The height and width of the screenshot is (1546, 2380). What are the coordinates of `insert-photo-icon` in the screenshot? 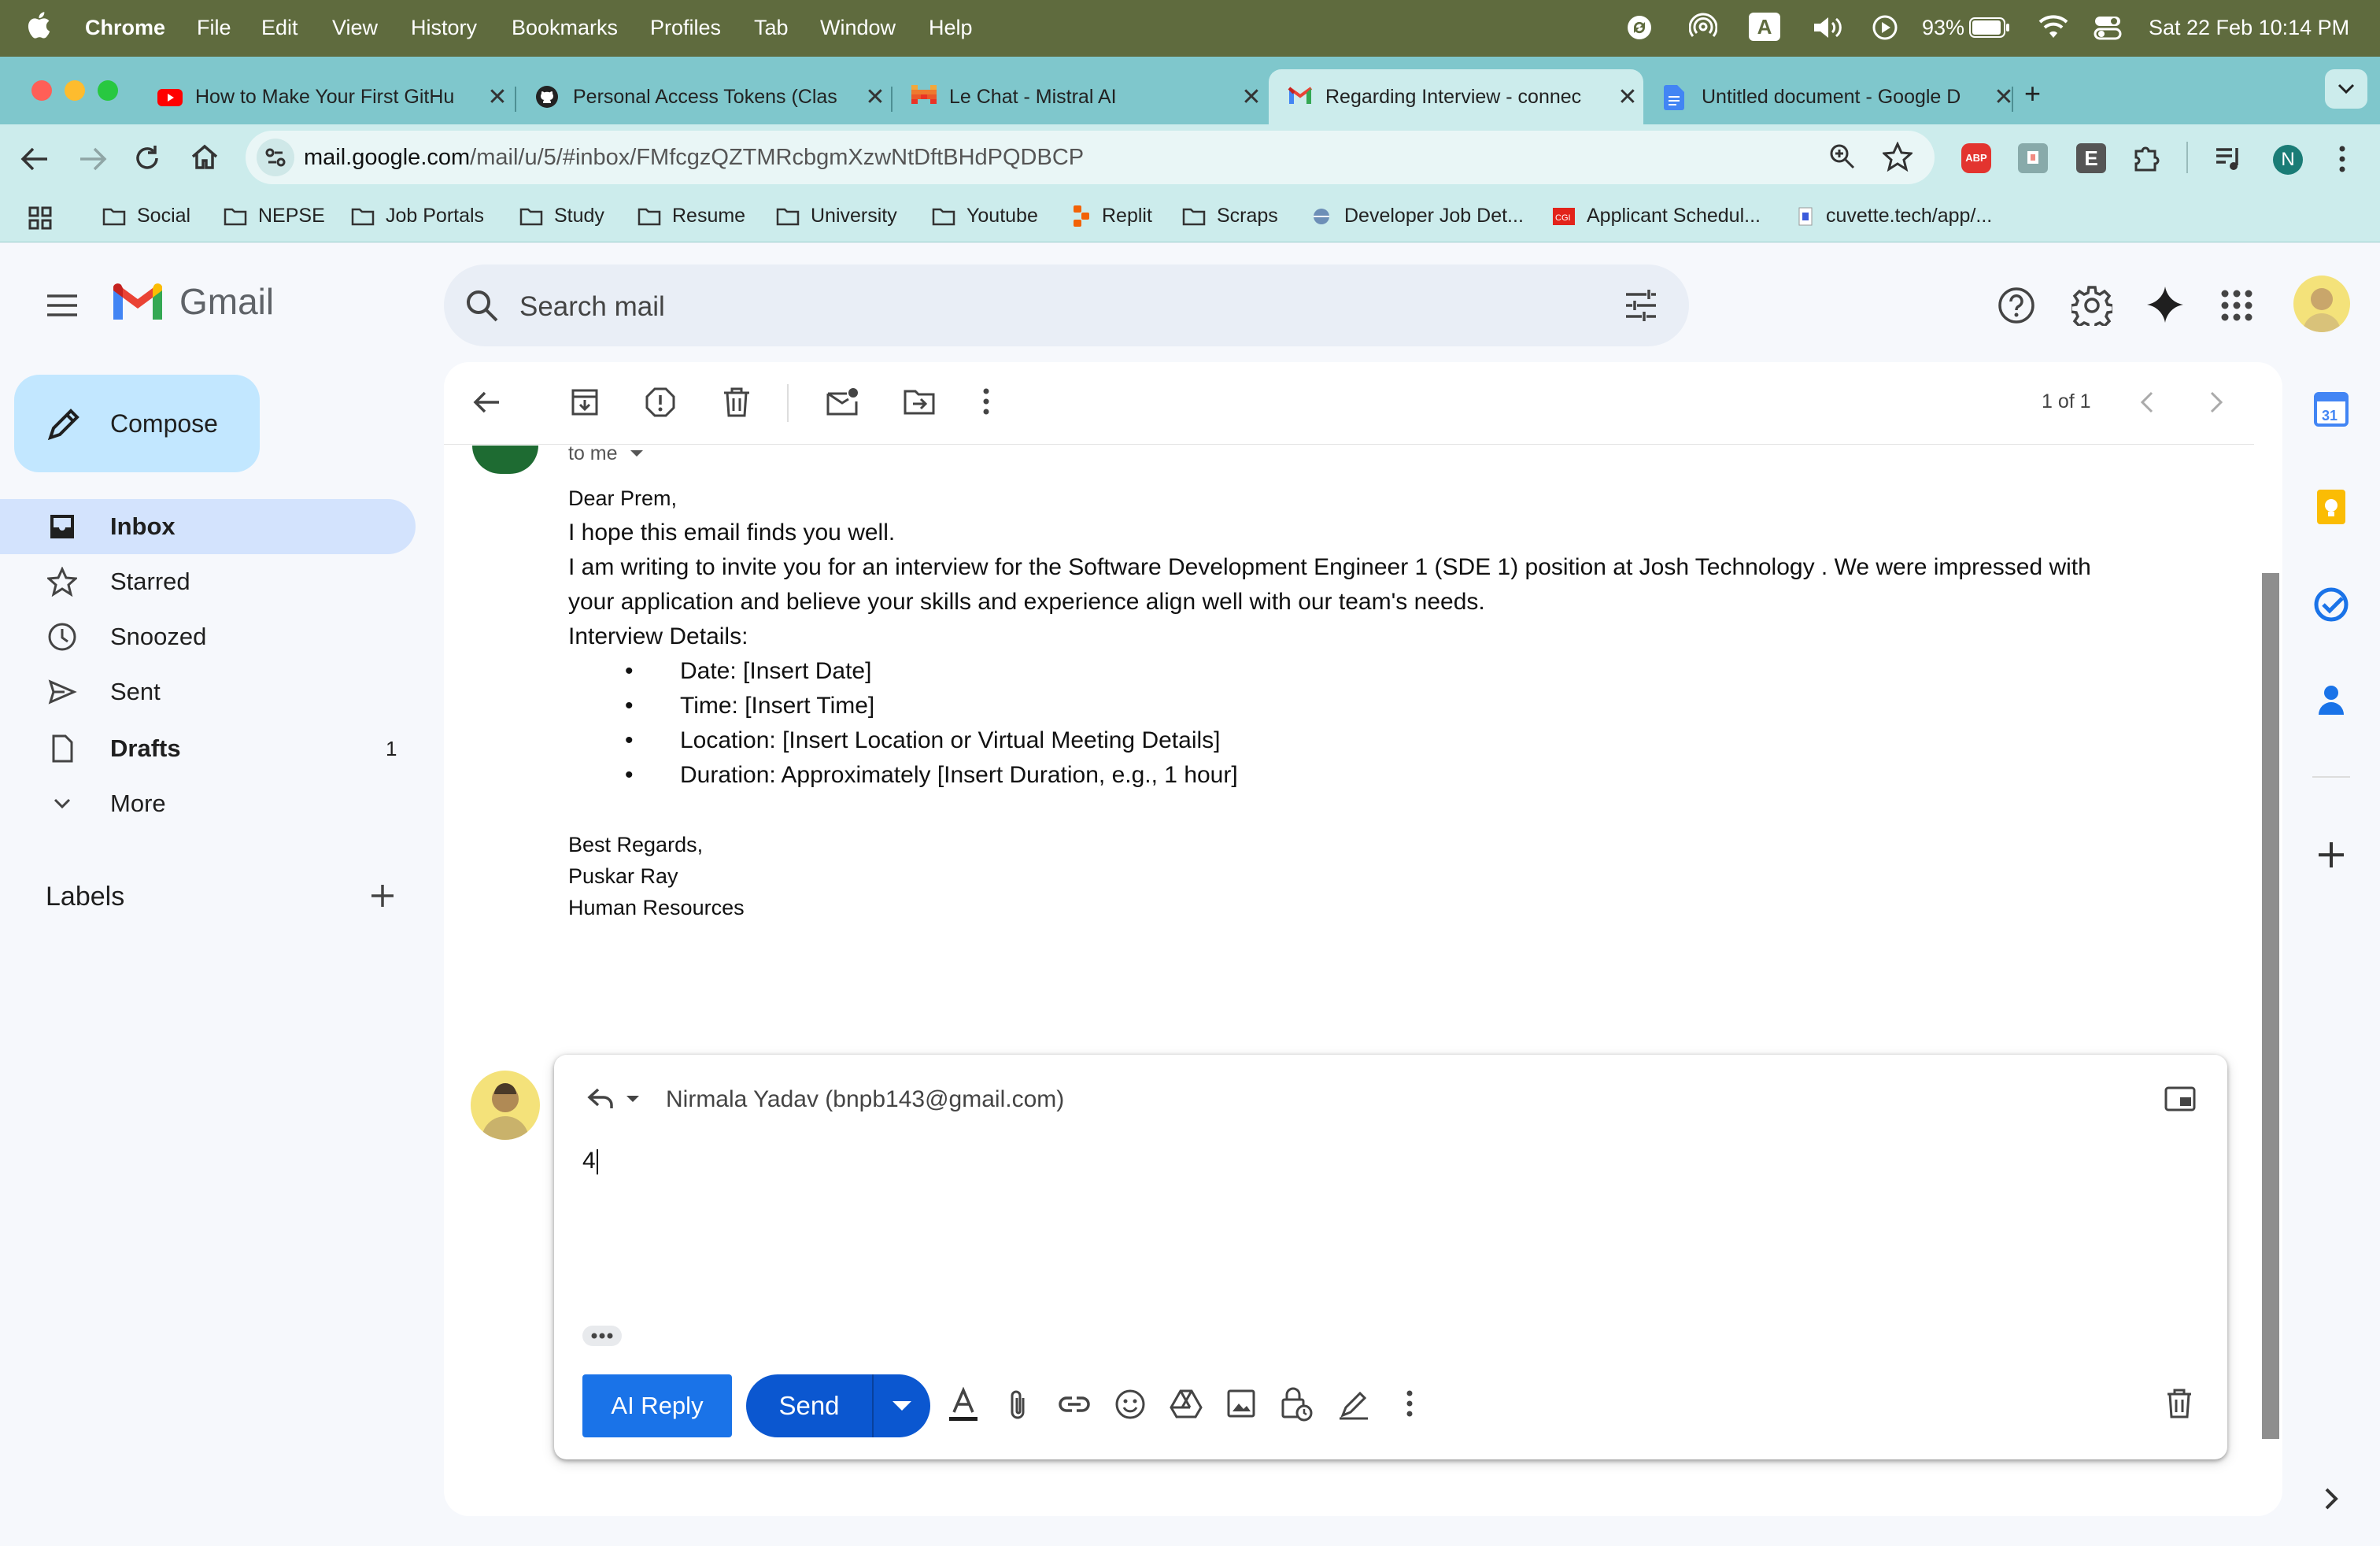 It's located at (1241, 1403).